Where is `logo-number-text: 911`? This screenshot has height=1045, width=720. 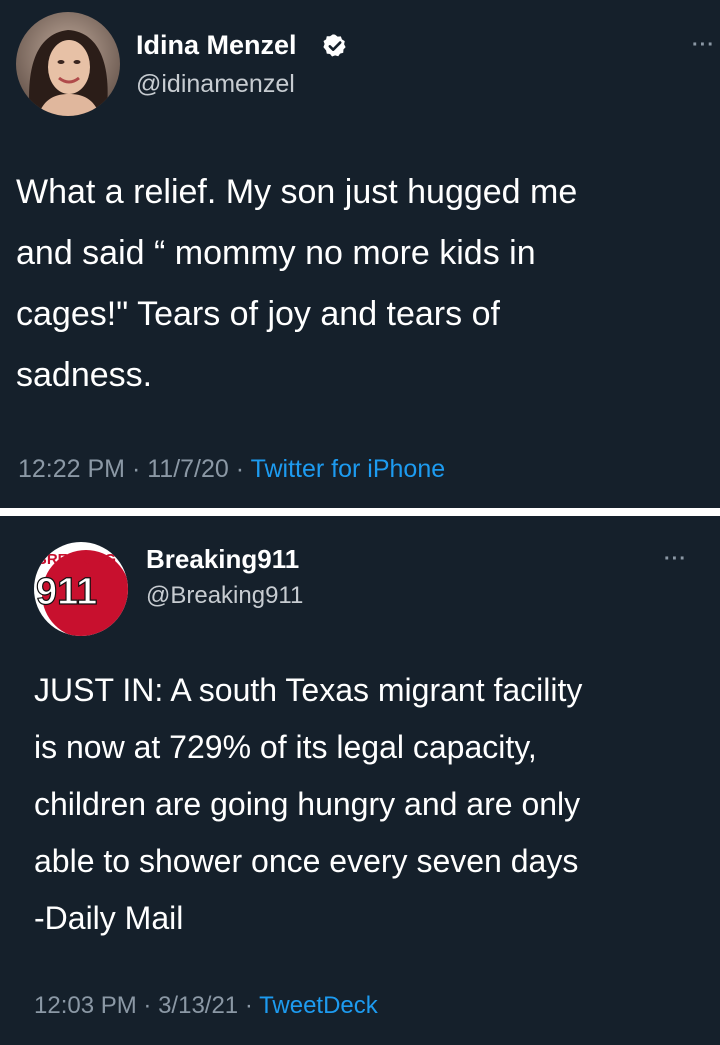 logo-number-text: 911 is located at coordinates (66, 592).